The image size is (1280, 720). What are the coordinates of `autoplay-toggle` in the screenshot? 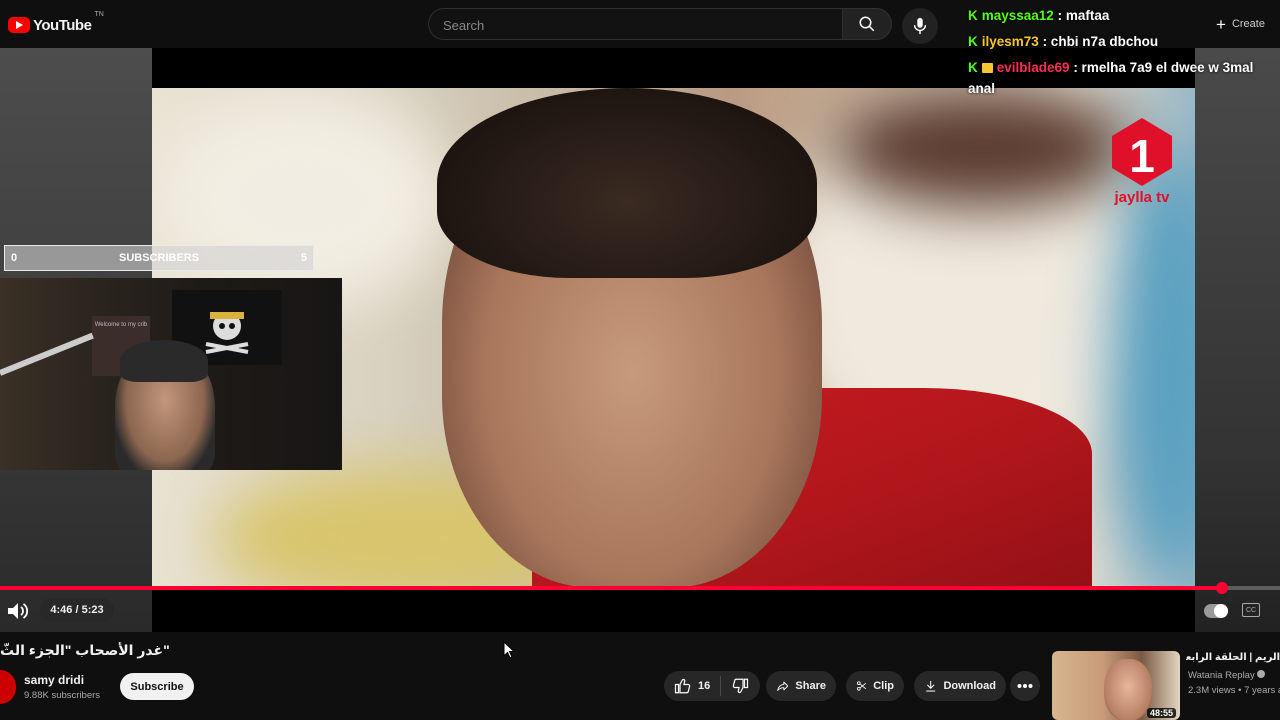 It's located at (1216, 611).